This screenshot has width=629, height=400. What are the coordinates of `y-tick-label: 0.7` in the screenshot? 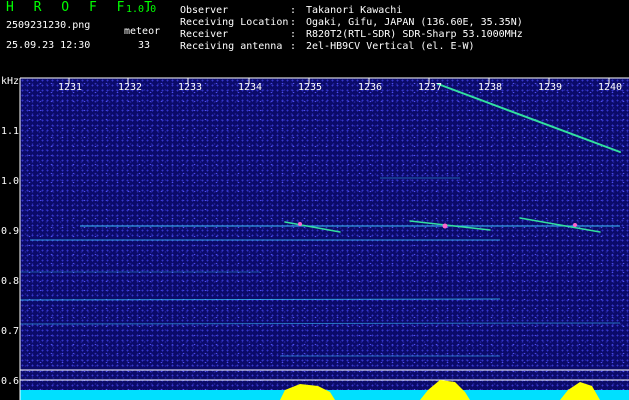 It's located at (10, 331).